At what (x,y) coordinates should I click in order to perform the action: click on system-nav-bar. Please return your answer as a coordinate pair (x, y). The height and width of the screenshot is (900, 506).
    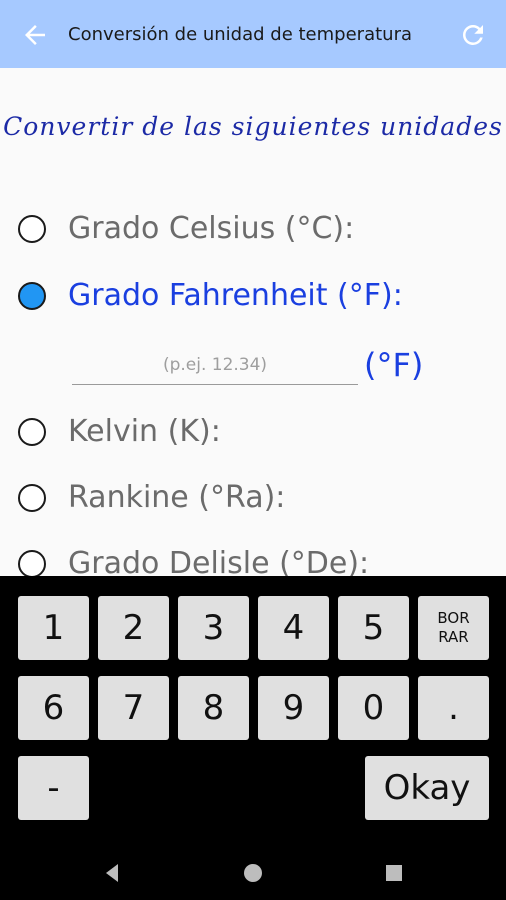
    Looking at the image, I should click on (253, 873).